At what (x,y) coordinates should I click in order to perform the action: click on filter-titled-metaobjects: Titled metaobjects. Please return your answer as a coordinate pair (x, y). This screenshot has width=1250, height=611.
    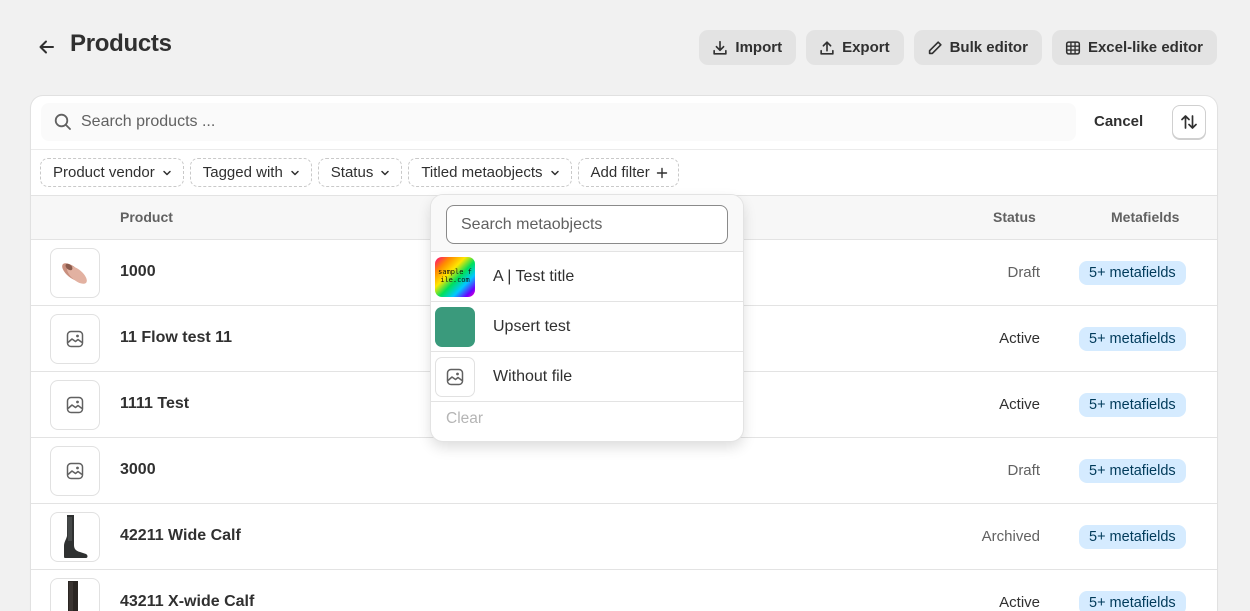
    Looking at the image, I should click on (490, 172).